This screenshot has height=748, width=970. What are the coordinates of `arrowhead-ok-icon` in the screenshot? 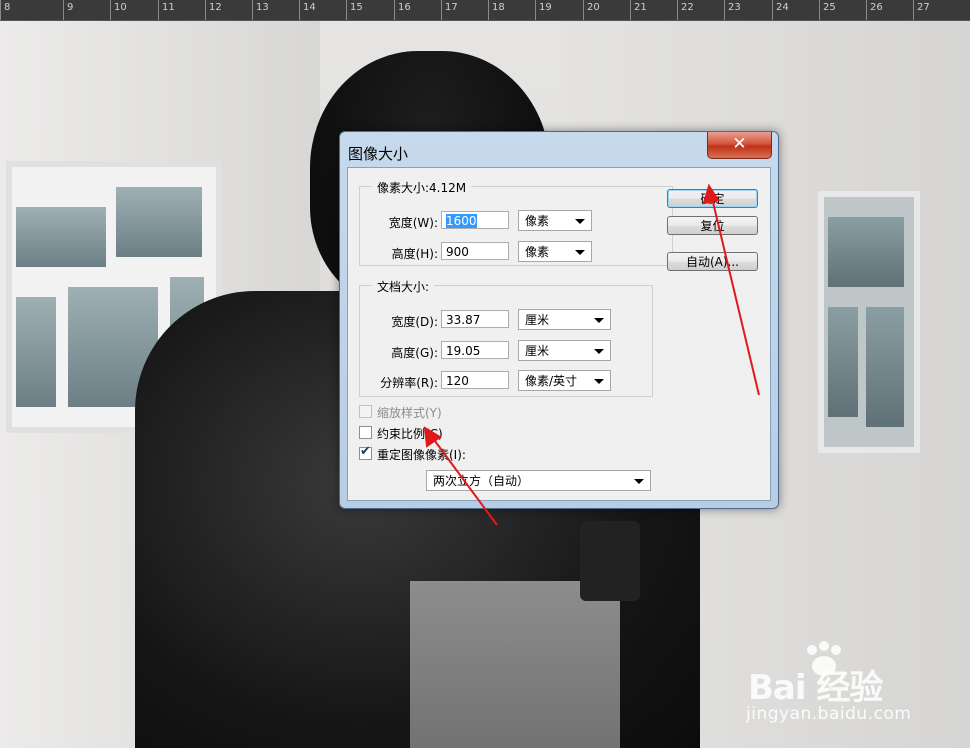 It's located at (711, 194).